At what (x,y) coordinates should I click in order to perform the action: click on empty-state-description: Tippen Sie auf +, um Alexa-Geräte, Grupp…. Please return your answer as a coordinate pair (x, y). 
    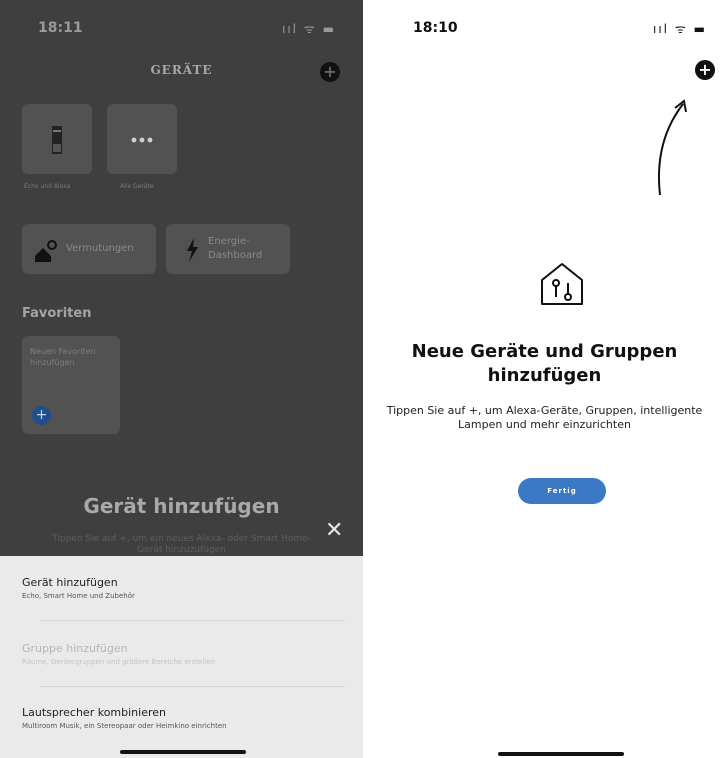
    Looking at the image, I should click on (544, 417).